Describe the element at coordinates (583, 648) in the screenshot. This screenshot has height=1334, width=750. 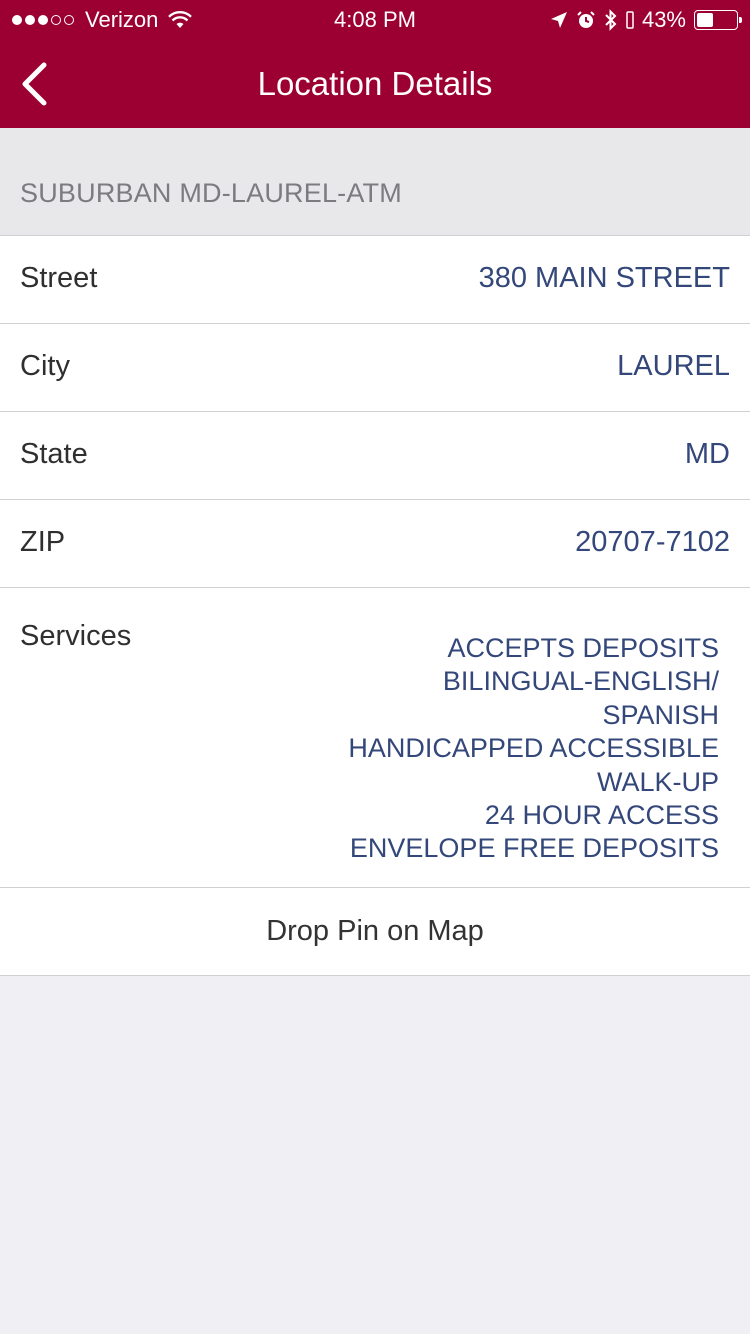
I see `service-item: ACCEPTS DEPOSITS` at that location.